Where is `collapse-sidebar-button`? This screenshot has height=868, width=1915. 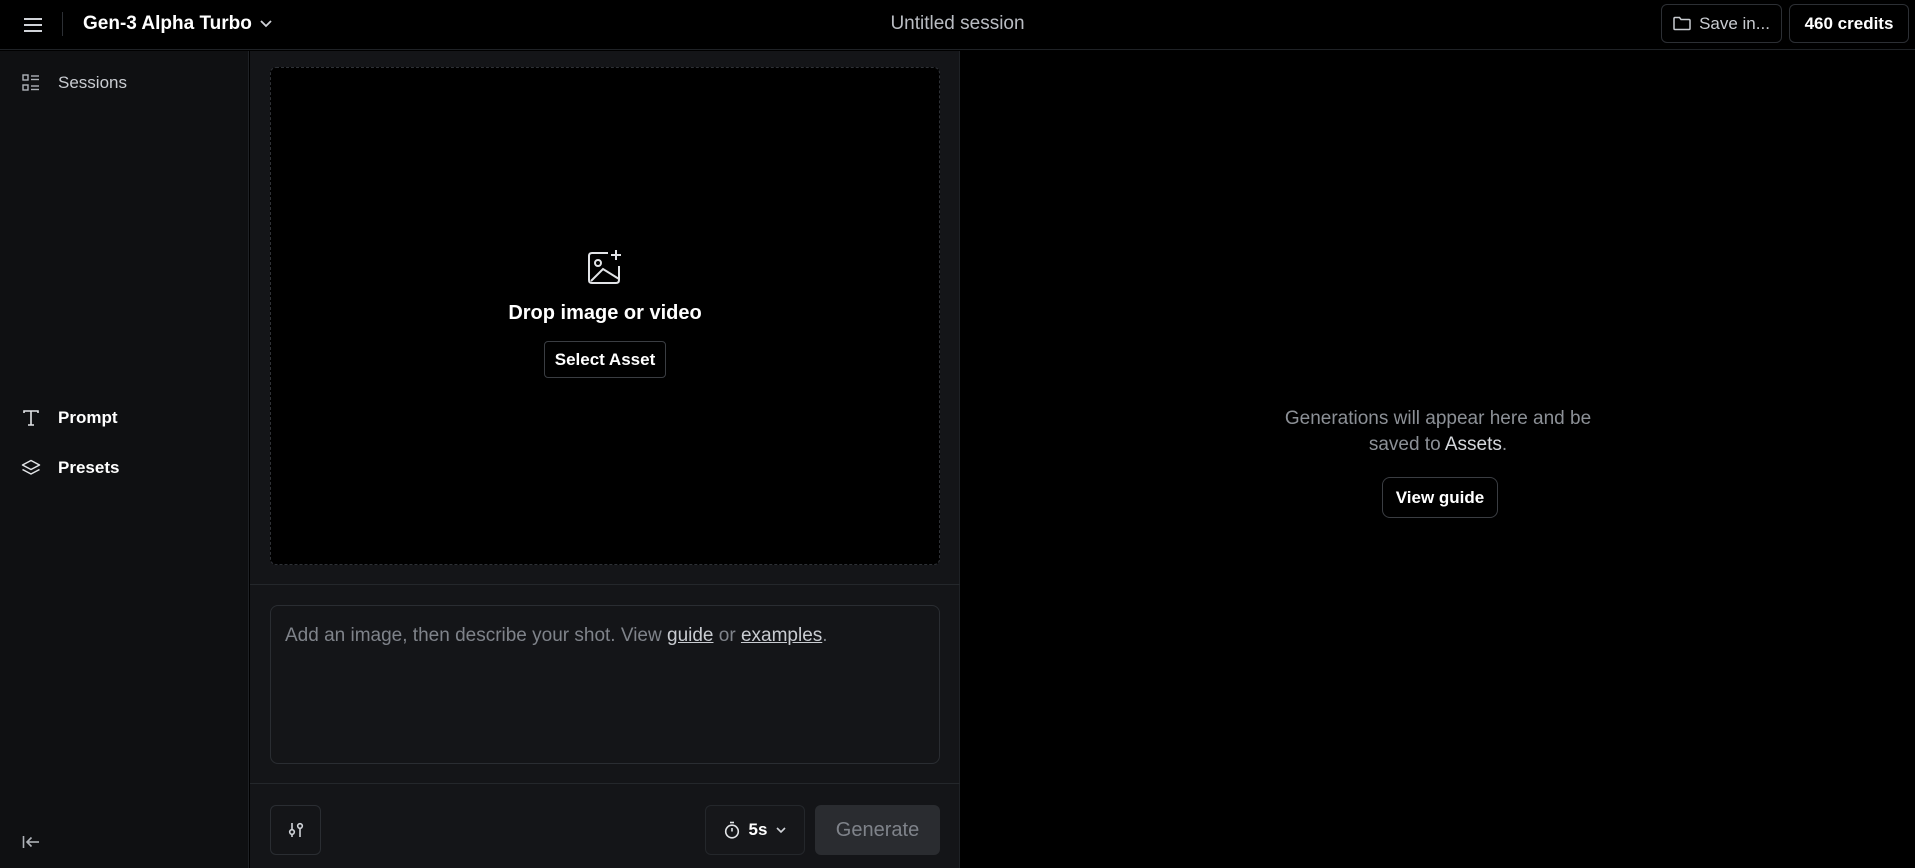
collapse-sidebar-button is located at coordinates (31, 842).